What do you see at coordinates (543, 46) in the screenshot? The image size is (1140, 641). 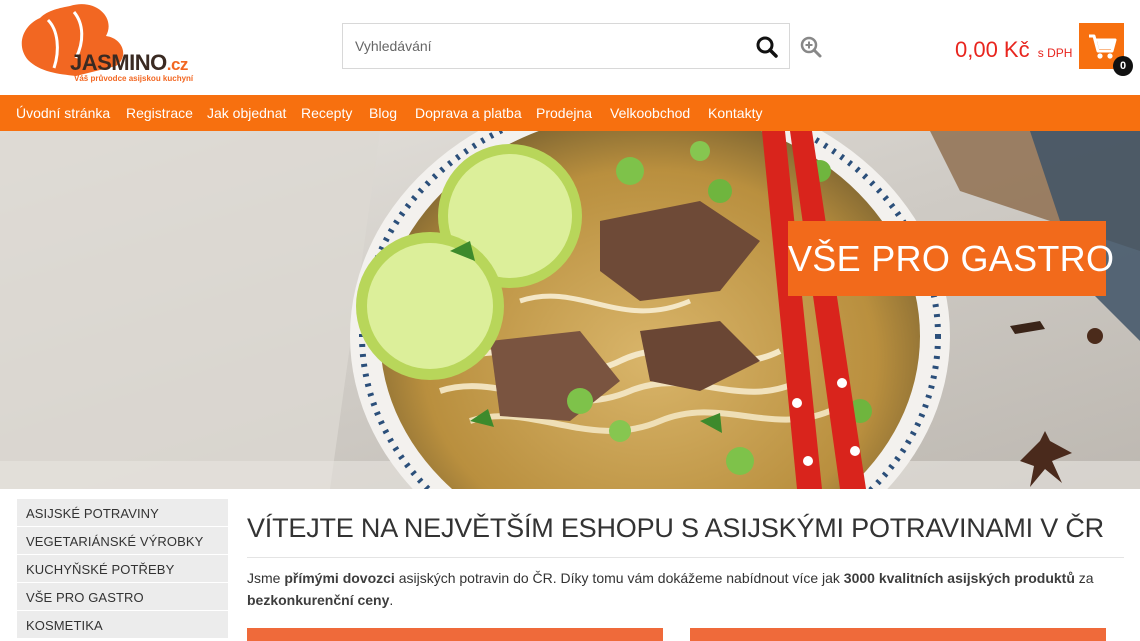 I see `search-input` at bounding box center [543, 46].